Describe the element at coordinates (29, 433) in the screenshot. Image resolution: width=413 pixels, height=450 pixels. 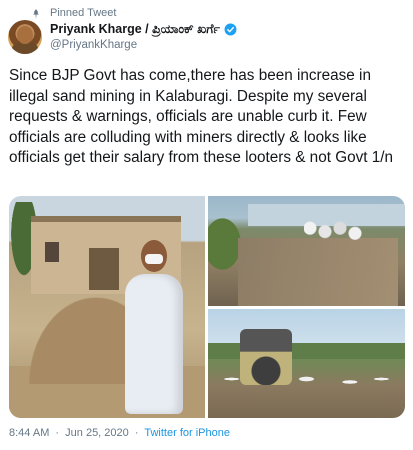
I see `tweet-time: 8:44 AM` at that location.